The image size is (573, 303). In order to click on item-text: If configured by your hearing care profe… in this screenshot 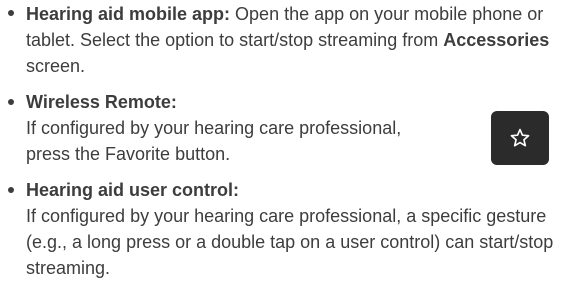, I will do `click(214, 128)`.